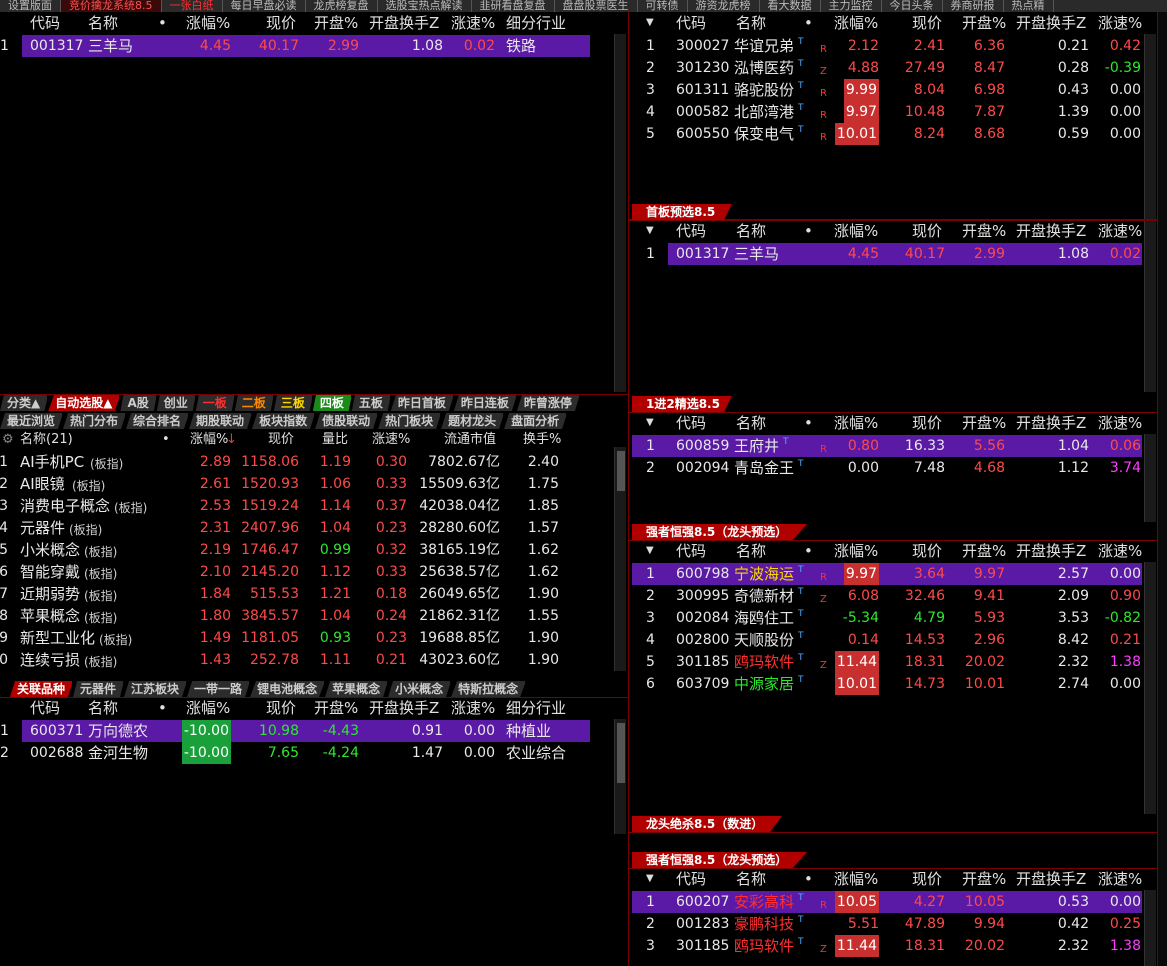 The image size is (1167, 966). Describe the element at coordinates (973, 6) in the screenshot. I see `top-tab: 券商研报` at that location.